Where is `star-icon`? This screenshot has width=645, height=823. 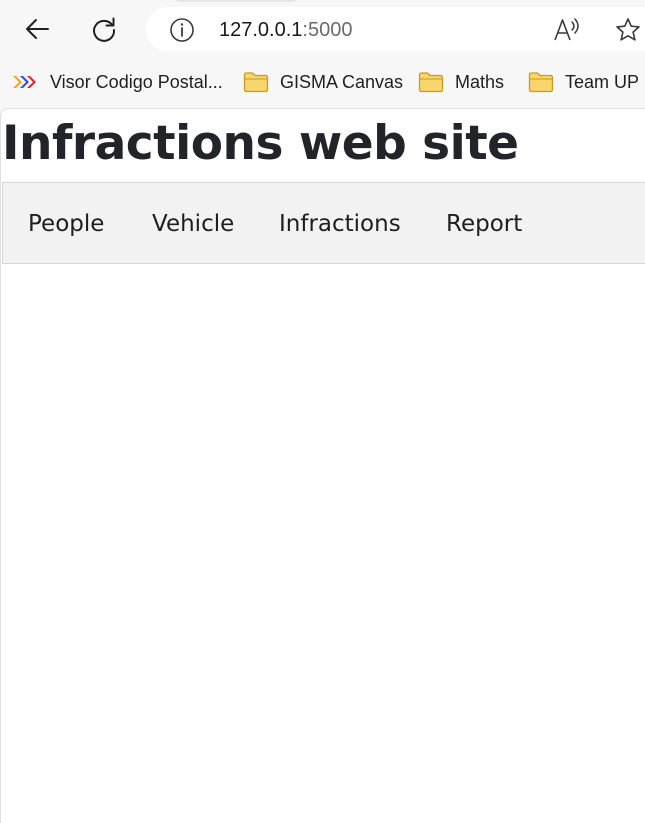 star-icon is located at coordinates (628, 29).